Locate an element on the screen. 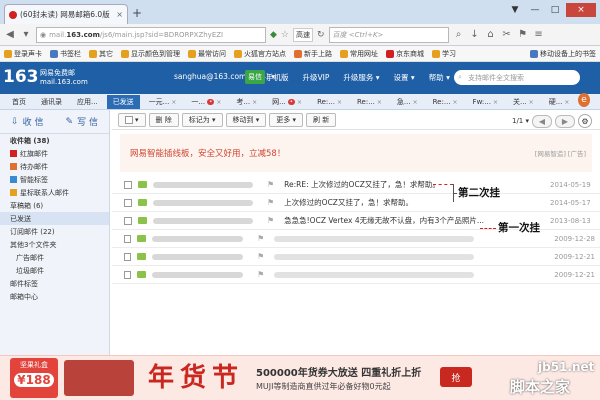 The image size is (600, 400). grab-button: 抢 is located at coordinates (456, 377).